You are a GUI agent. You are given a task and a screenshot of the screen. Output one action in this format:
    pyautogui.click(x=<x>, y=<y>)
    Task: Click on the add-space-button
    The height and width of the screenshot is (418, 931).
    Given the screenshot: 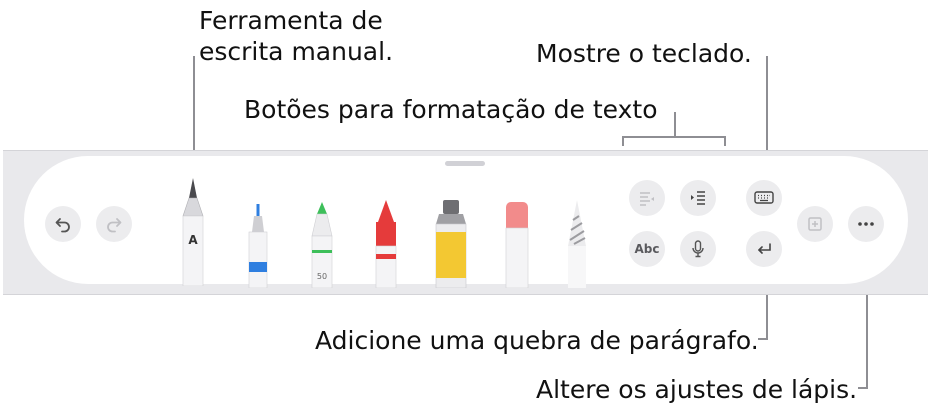 What is the action you would take?
    pyautogui.click(x=815, y=224)
    